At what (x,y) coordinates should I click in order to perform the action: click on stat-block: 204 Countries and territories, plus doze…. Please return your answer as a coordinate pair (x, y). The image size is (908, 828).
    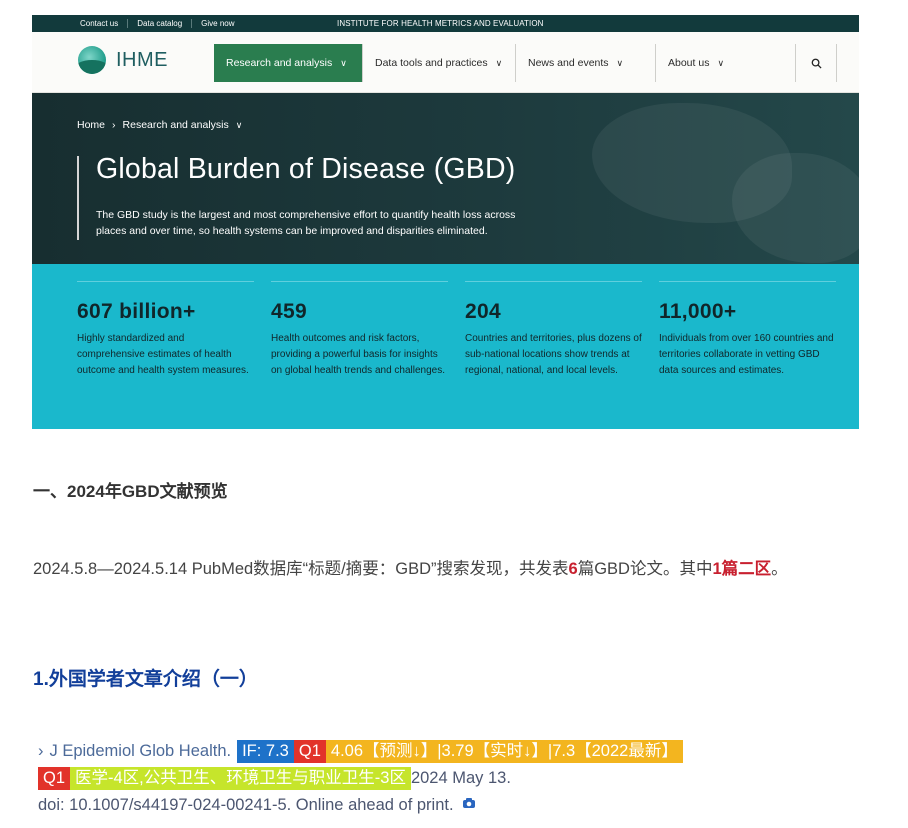
    Looking at the image, I should click on (553, 330).